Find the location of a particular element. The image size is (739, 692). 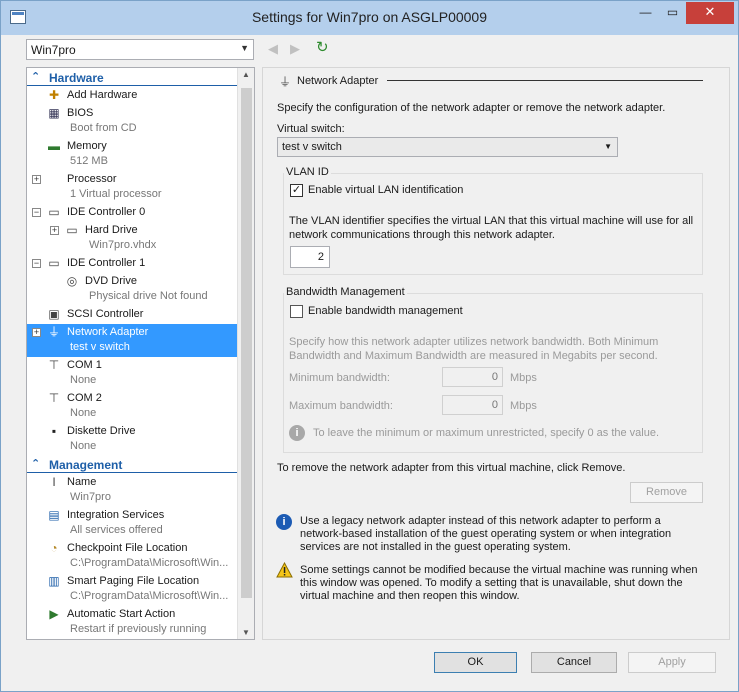

close-button: ✕ is located at coordinates (710, 13).